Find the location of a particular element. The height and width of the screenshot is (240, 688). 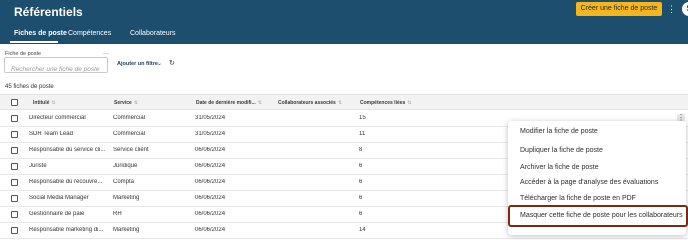

menu-item-edit: Modifier la fiche de poste is located at coordinates (559, 131).